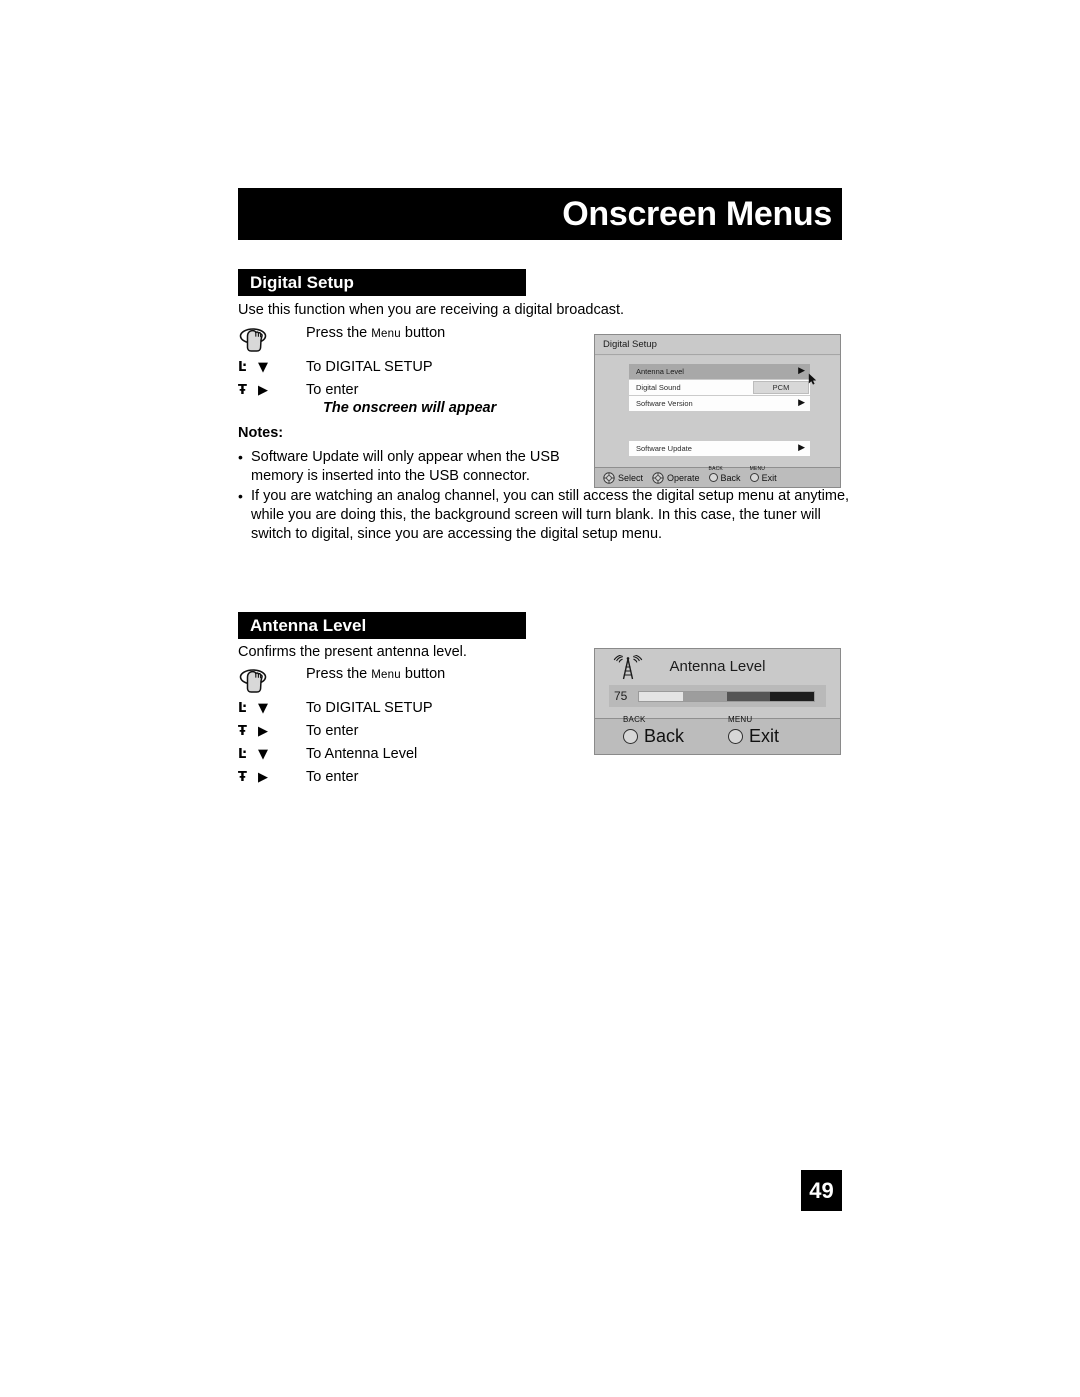 This screenshot has width=1080, height=1397. Describe the element at coordinates (341, 754) in the screenshot. I see `step-row-to-antenna-level: Ŀ ▼ To Antenna Level` at that location.